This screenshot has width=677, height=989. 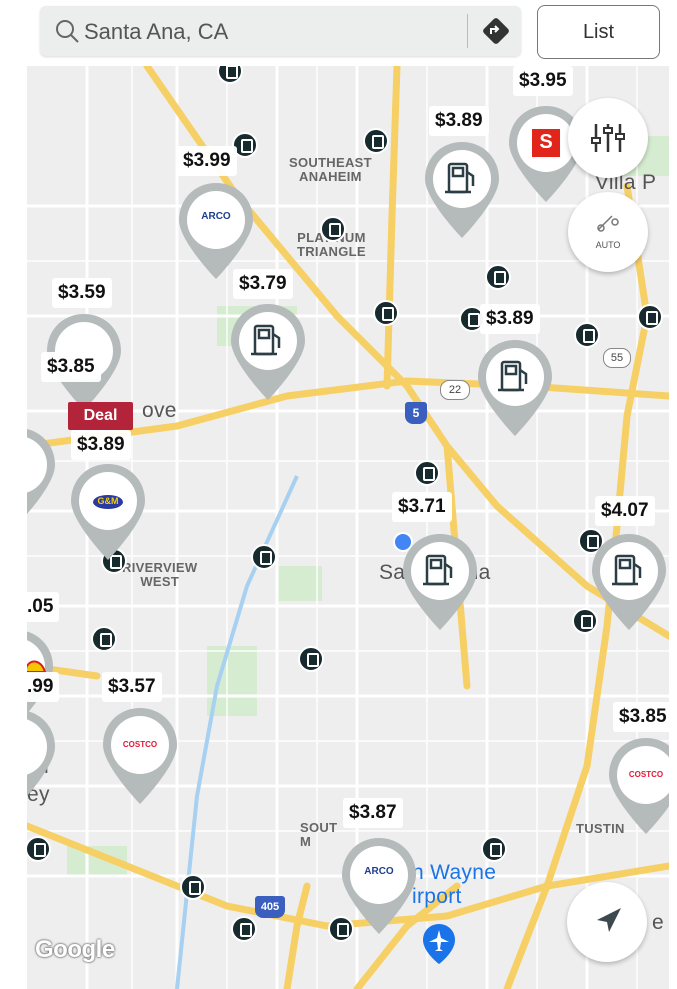 I want to click on price-label: .99, so click(x=43, y=687).